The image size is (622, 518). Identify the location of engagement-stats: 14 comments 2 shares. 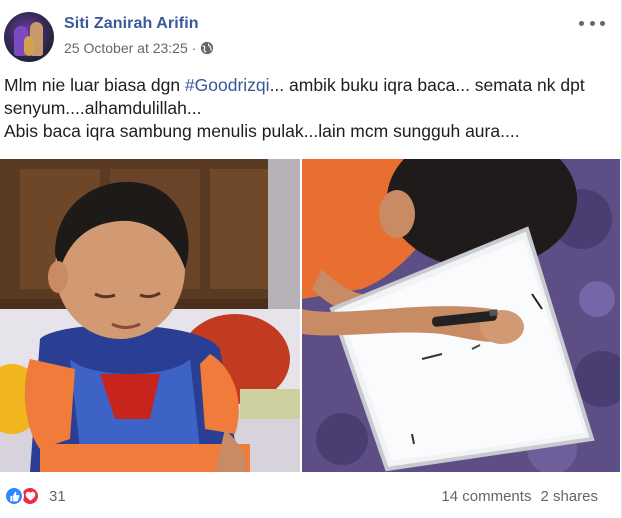
(519, 496).